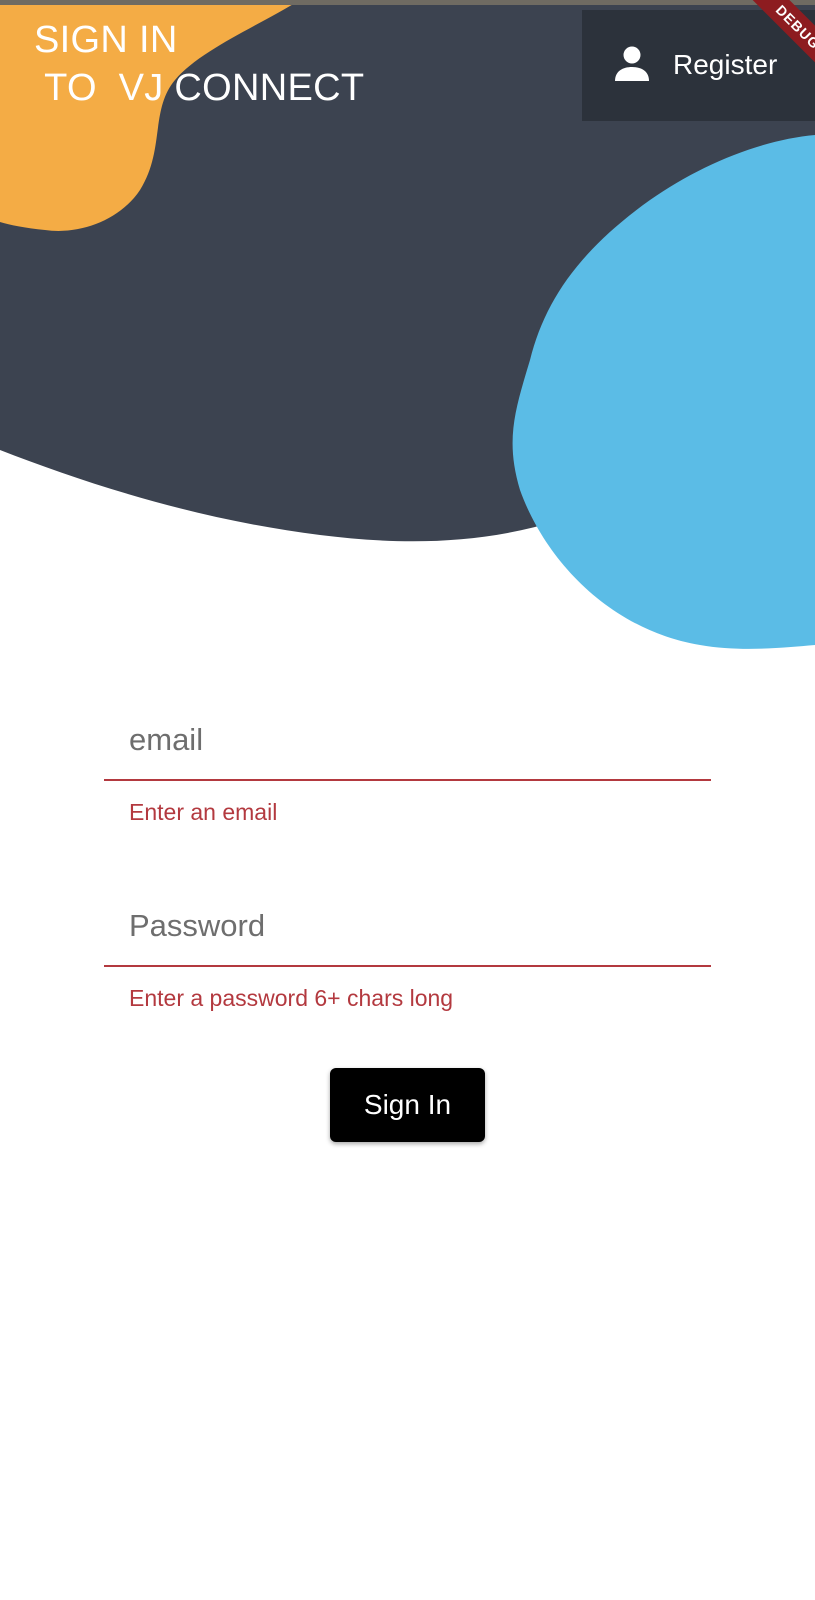  Describe the element at coordinates (407, 1105) in the screenshot. I see `sign-in-button: Sign In` at that location.